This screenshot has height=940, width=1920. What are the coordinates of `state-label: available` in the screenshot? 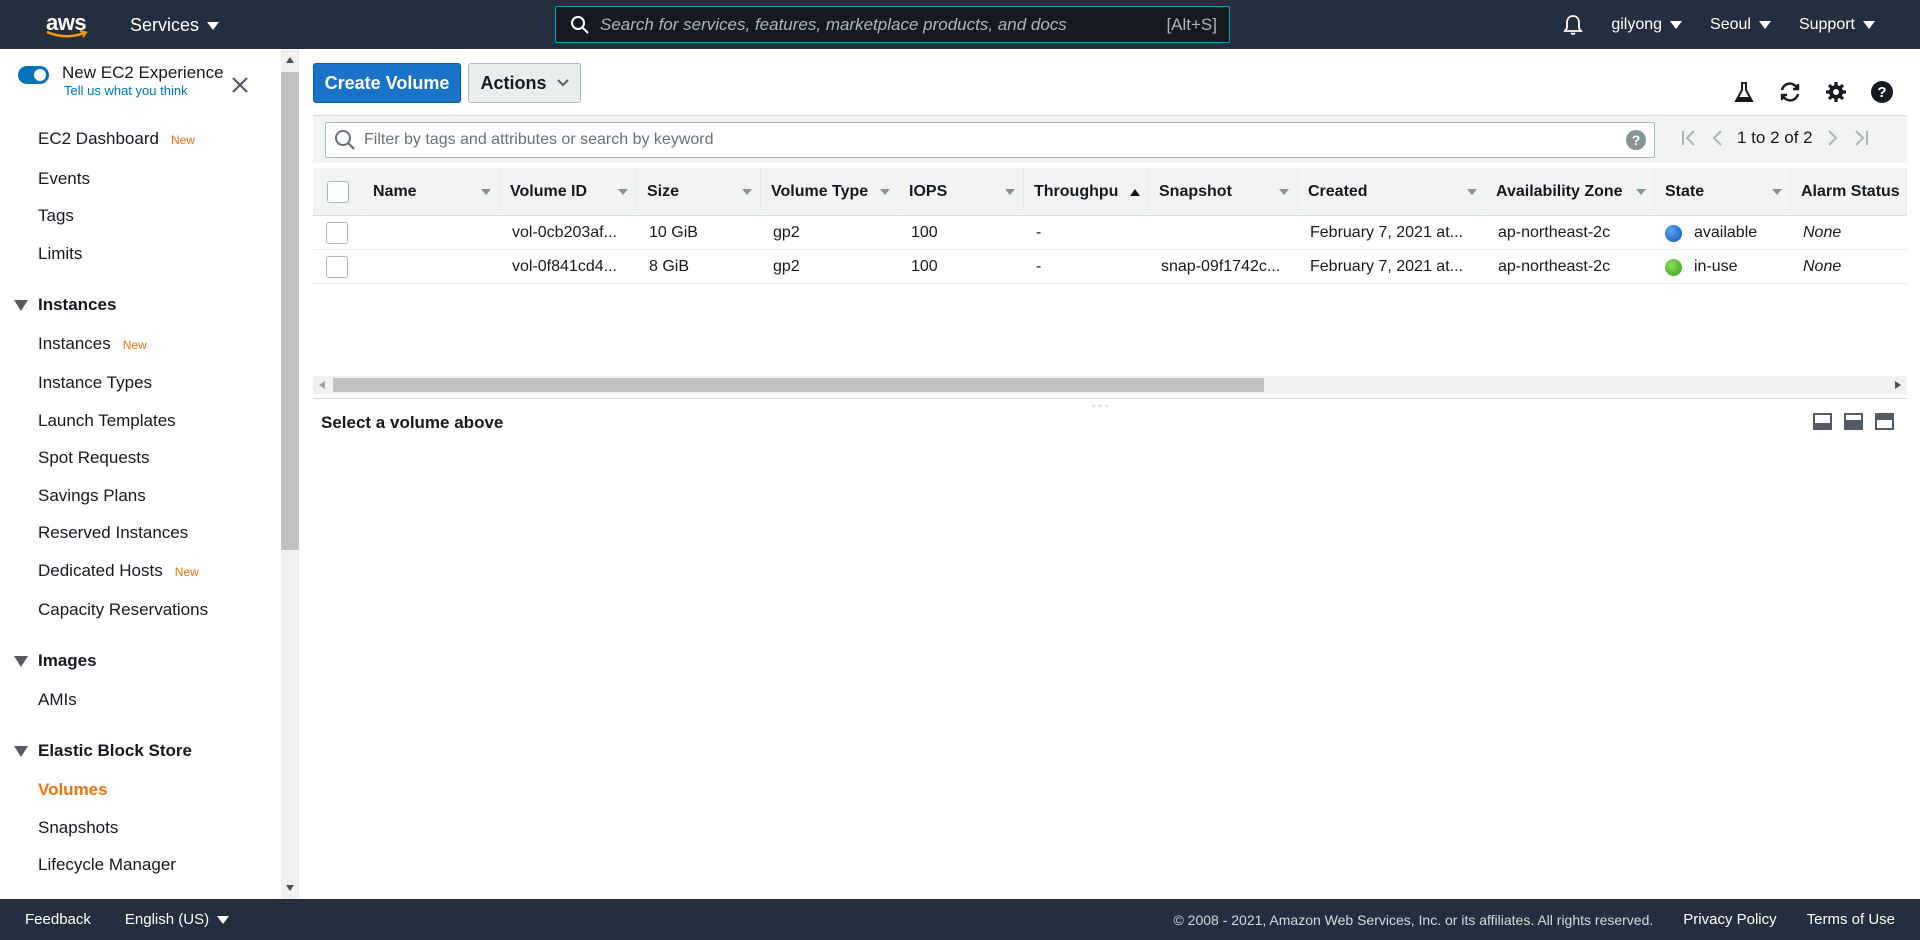 It's located at (1726, 232).